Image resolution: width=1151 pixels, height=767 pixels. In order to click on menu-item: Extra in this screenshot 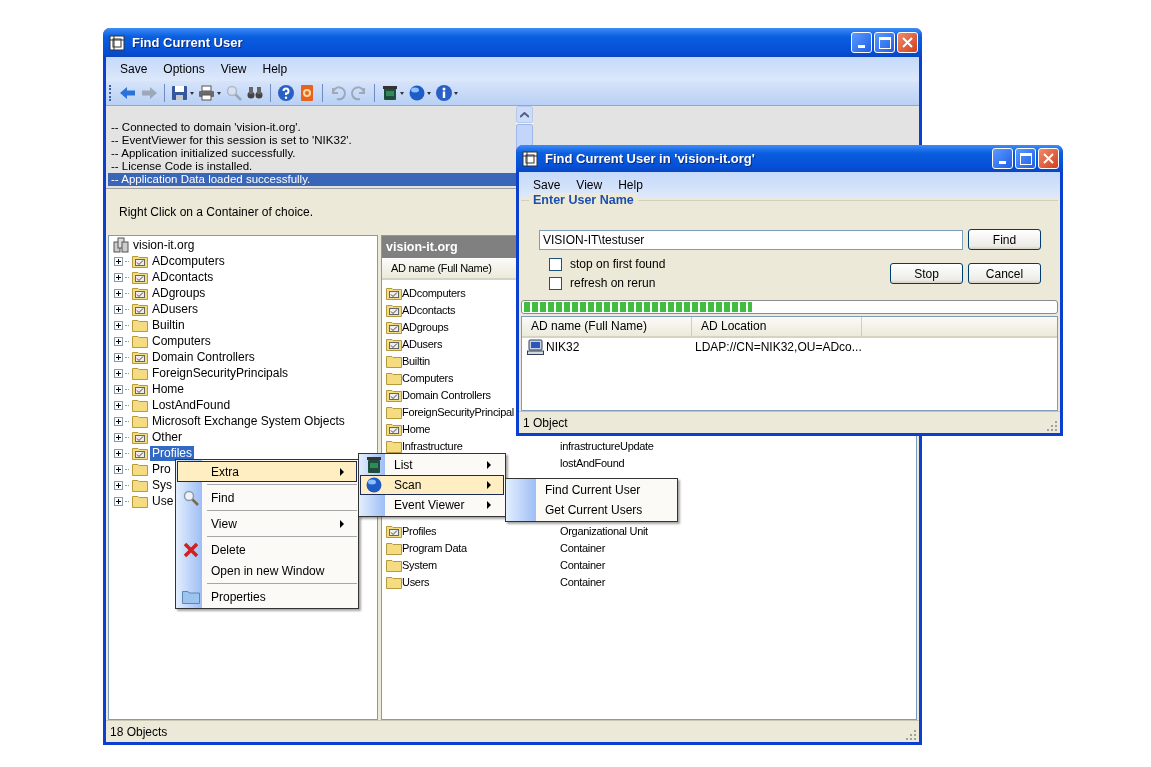, I will do `click(267, 471)`.